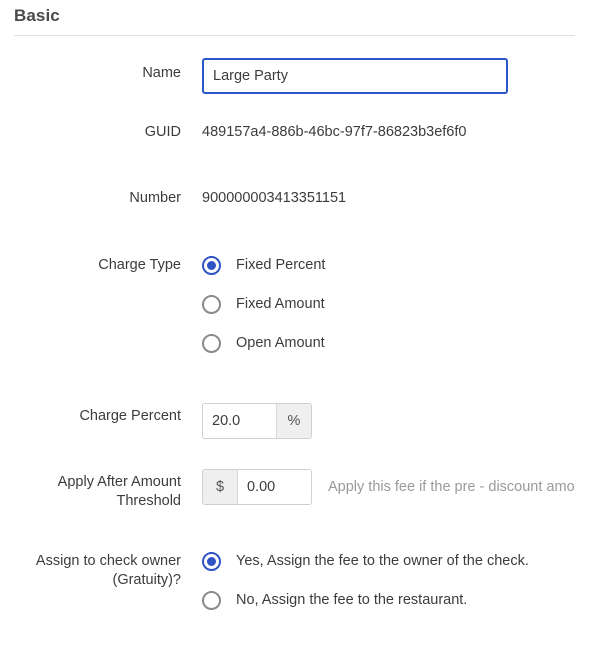 This screenshot has width=589, height=664. Describe the element at coordinates (108, 561) in the screenshot. I see `label-gratuity-line1: Assign to check owner` at that location.